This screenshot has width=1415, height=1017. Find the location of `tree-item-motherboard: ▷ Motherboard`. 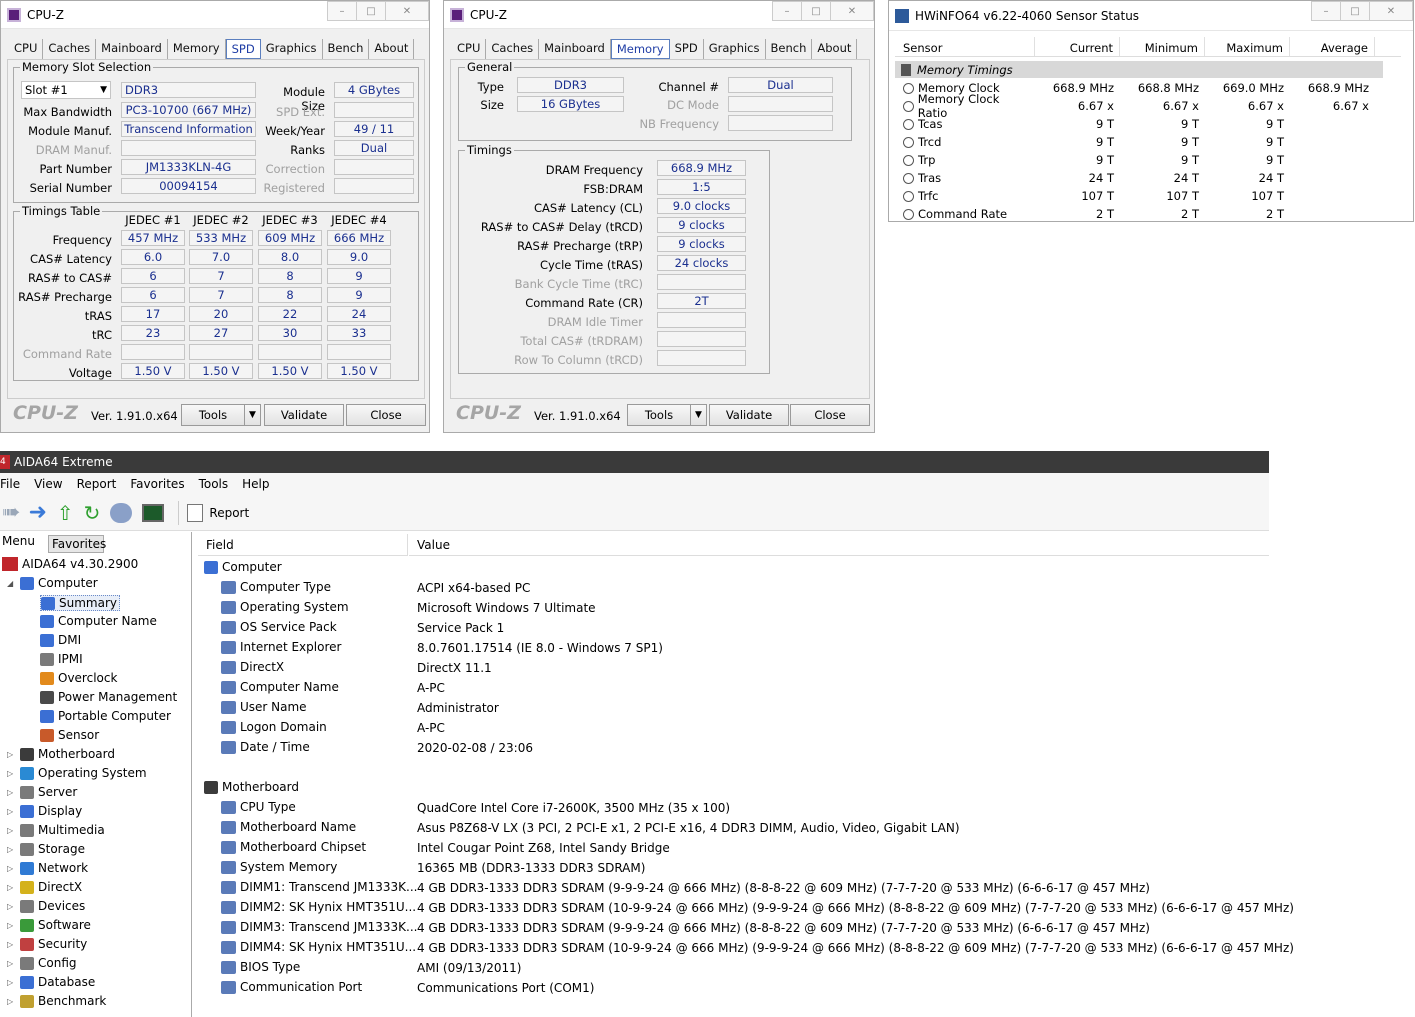

tree-item-motherboard: ▷ Motherboard is located at coordinates (61, 754).